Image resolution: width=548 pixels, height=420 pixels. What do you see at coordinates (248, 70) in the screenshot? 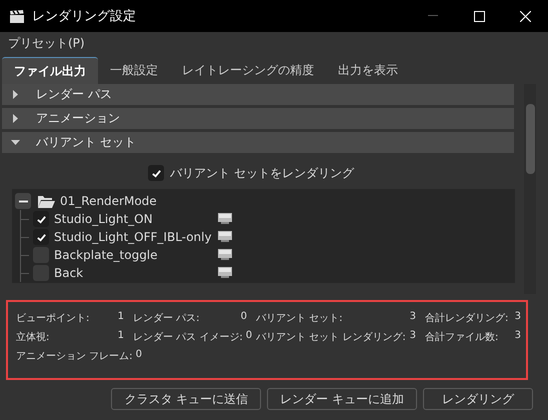
I see `tab: レイトレーシングの精度` at bounding box center [248, 70].